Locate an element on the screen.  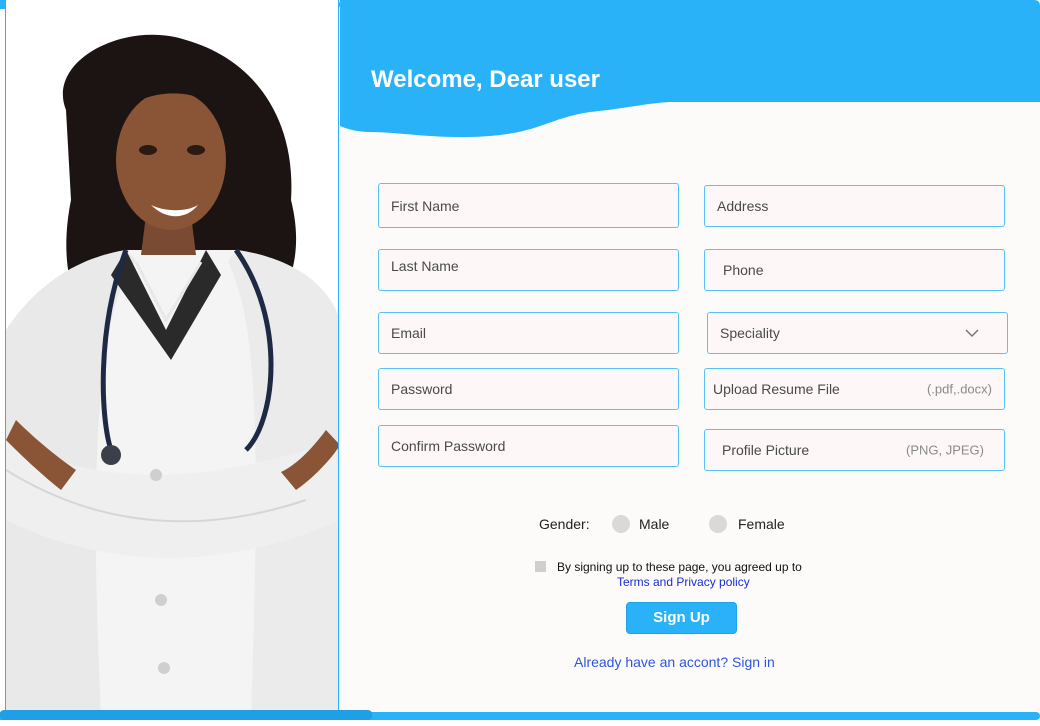
first-name-label: First Name is located at coordinates (425, 205).